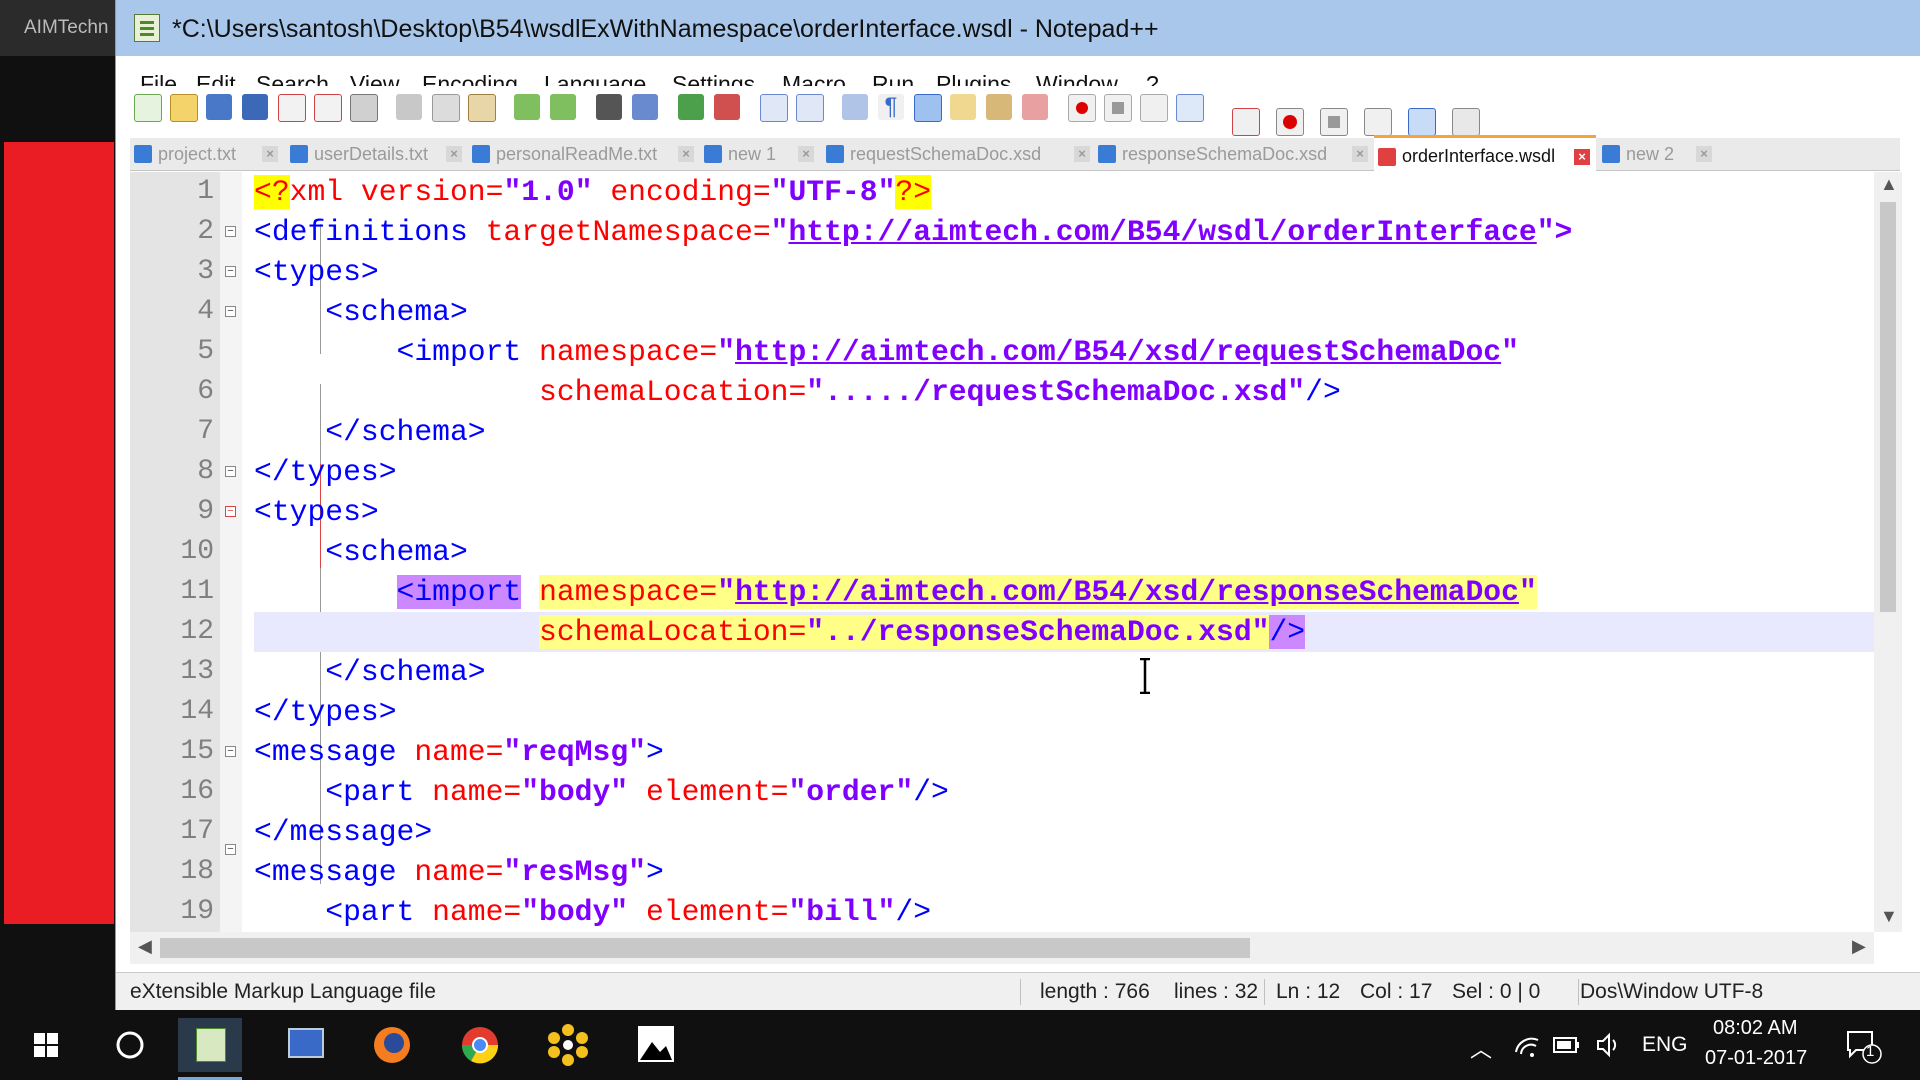  Describe the element at coordinates (482, 108) in the screenshot. I see `paste-icon` at that location.